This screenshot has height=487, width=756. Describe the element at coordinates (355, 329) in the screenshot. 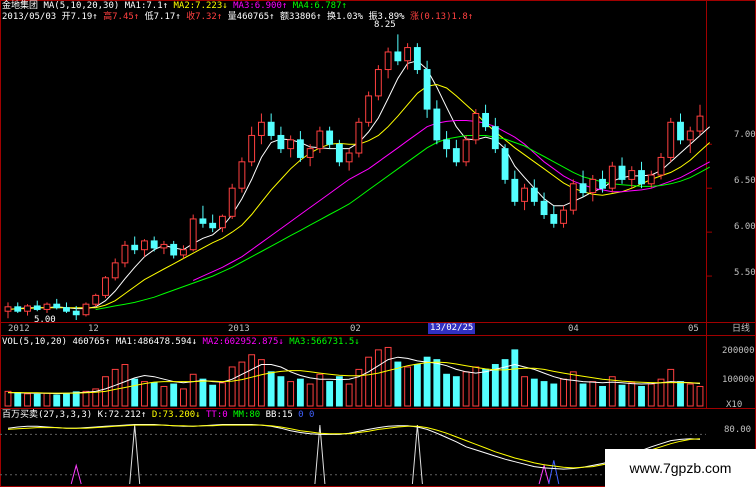

I see `date-tick-02: 02` at that location.